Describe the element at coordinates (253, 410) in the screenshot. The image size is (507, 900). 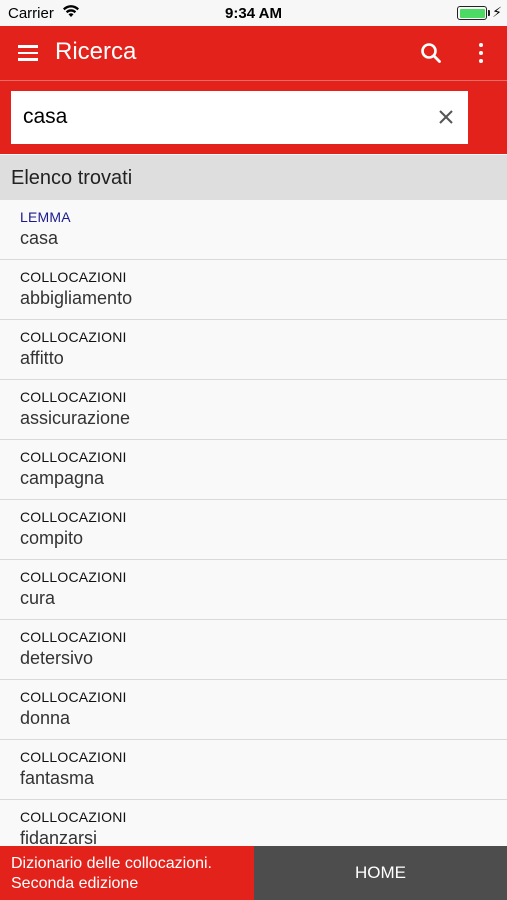
I see `list-item: COLLOCAZIONI assicurazione` at that location.